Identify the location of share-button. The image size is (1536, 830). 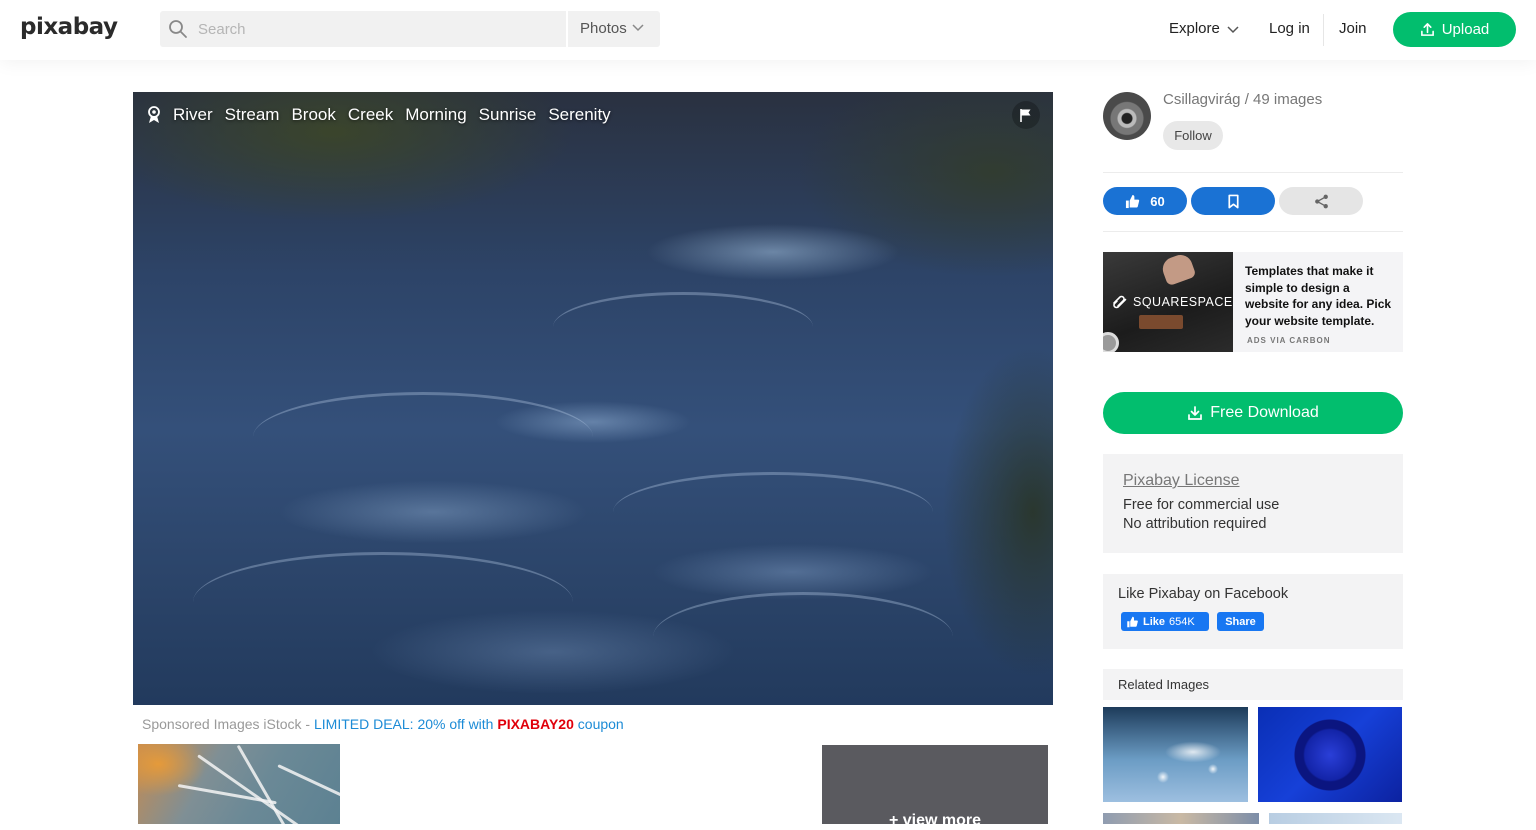
(1321, 201).